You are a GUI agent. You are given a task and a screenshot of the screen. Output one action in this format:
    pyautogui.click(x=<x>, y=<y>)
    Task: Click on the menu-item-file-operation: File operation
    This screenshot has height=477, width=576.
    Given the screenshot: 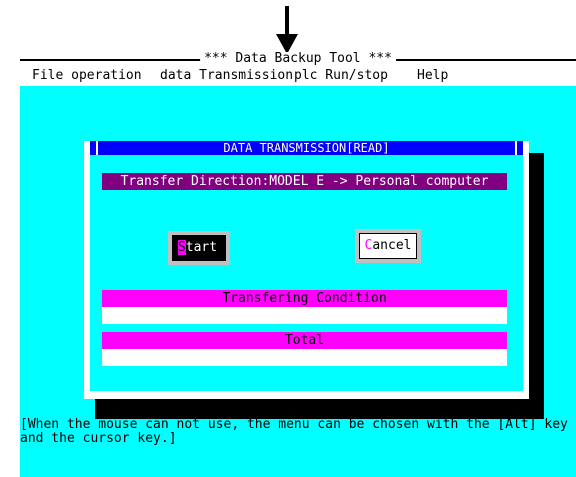 What is the action you would take?
    pyautogui.click(x=87, y=76)
    